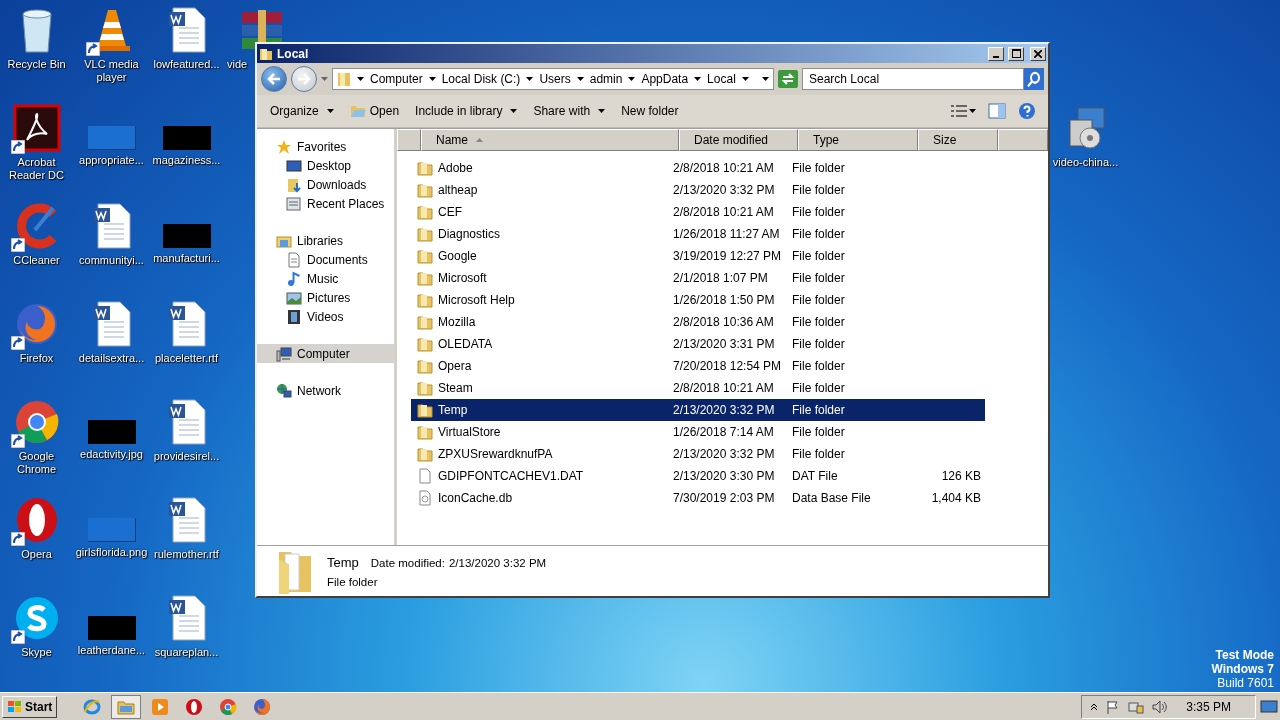 The height and width of the screenshot is (720, 1280). What do you see at coordinates (357, 111) in the screenshot?
I see `open-folder-icon` at bounding box center [357, 111].